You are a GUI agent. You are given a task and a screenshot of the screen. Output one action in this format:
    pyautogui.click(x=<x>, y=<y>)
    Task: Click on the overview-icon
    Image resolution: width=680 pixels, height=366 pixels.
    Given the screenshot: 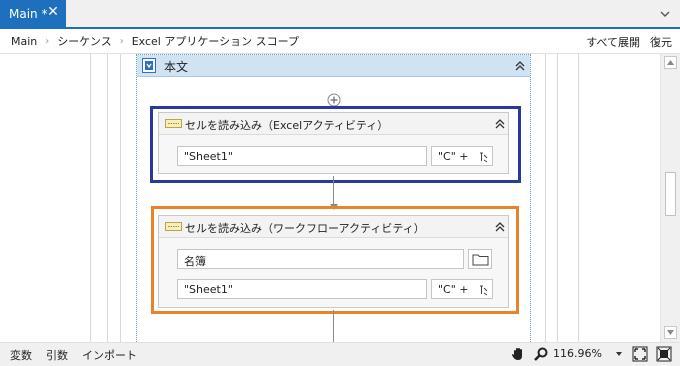 What is the action you would take?
    pyautogui.click(x=664, y=354)
    